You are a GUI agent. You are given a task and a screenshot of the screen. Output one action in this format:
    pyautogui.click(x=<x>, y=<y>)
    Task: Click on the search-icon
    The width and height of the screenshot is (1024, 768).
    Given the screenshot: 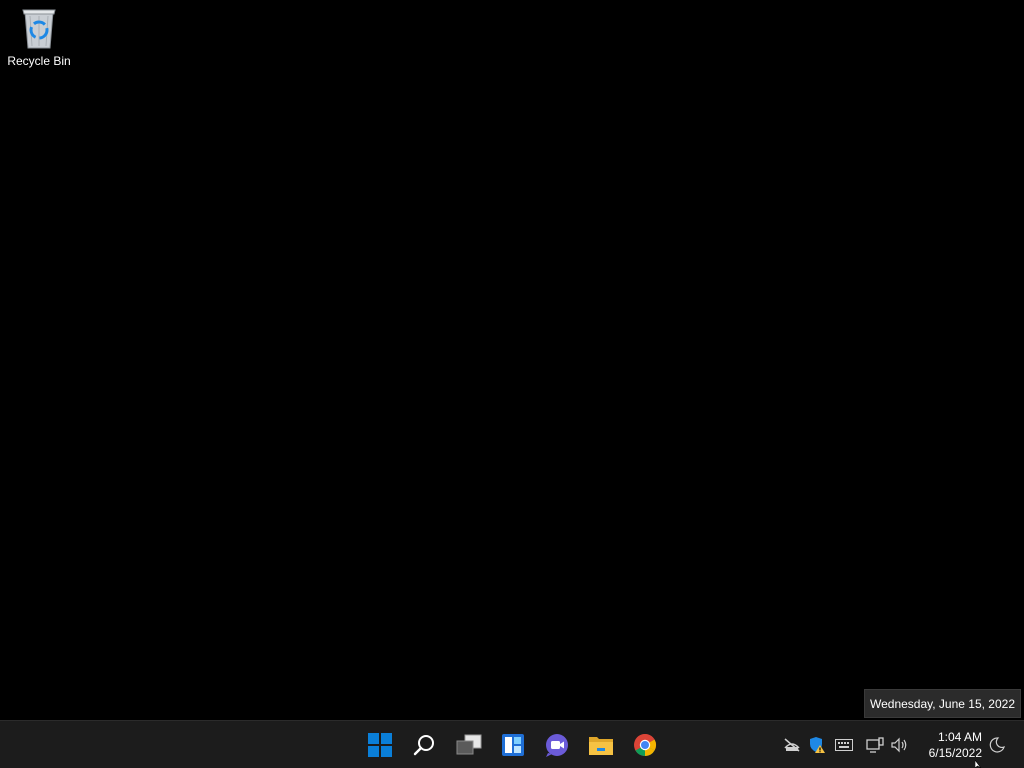 What is the action you would take?
    pyautogui.click(x=423, y=745)
    